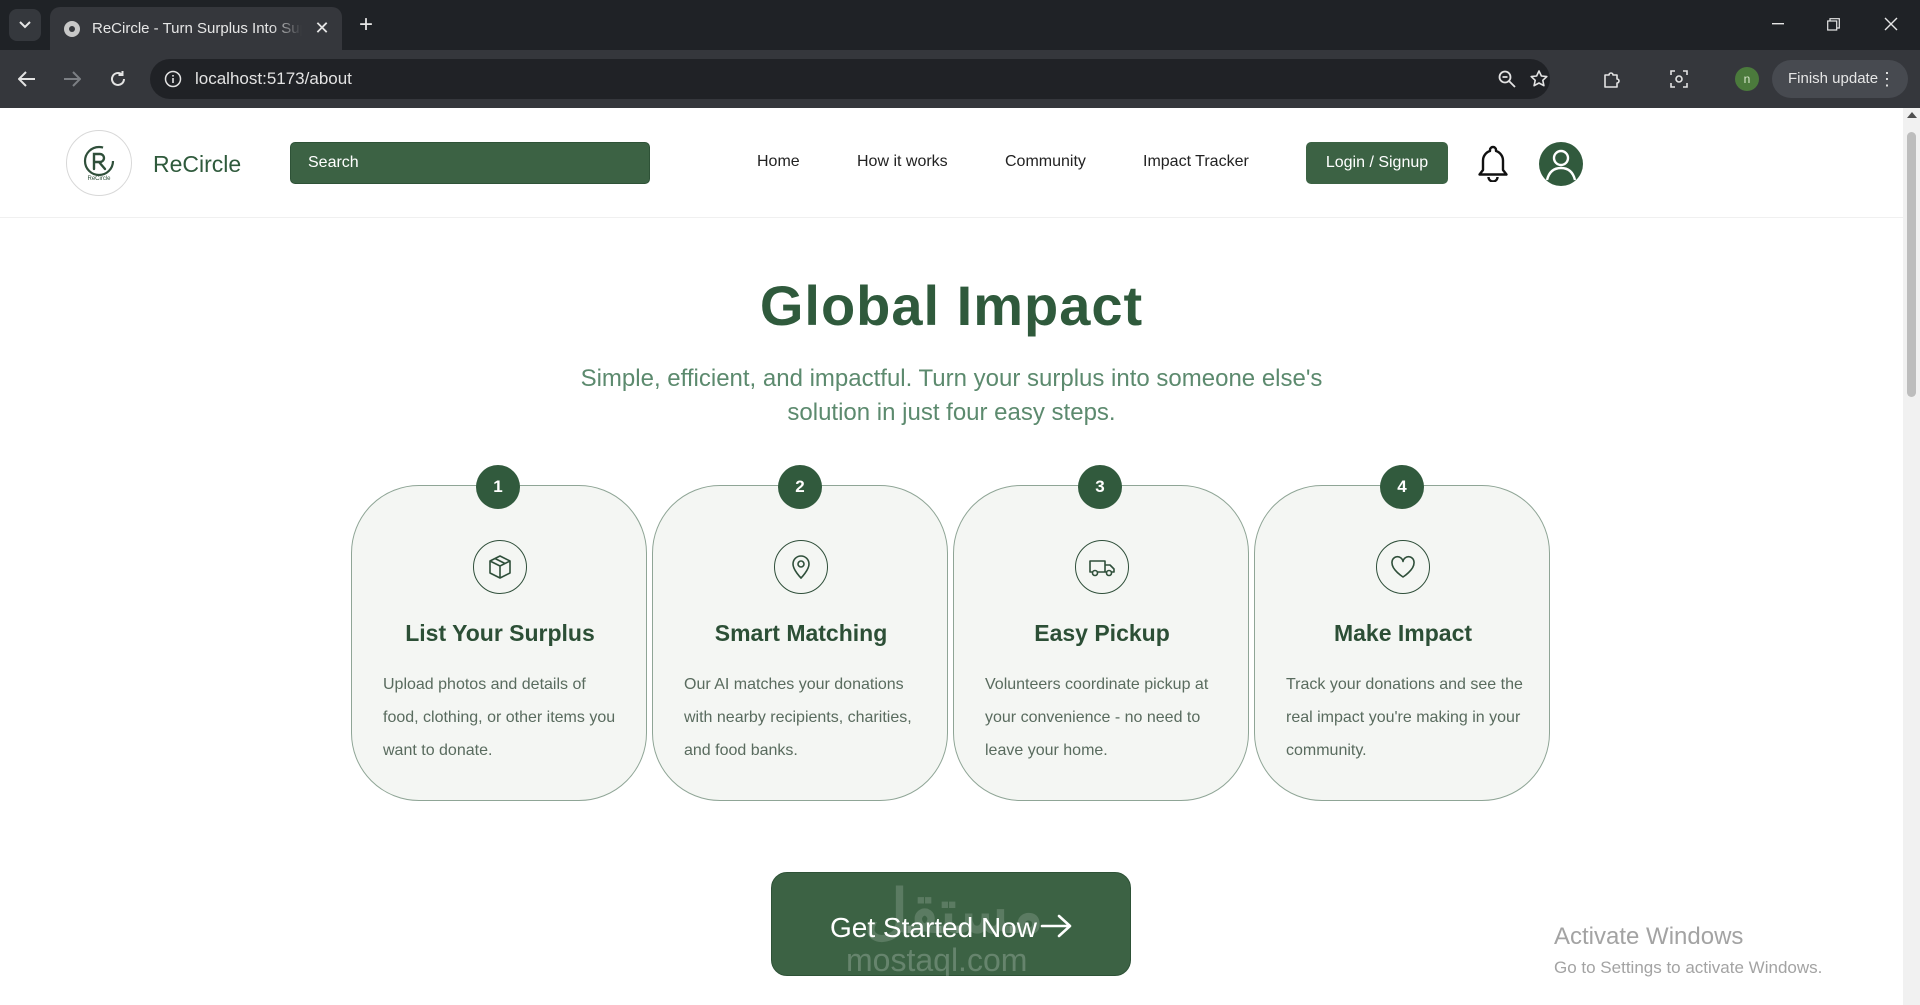 The image size is (1920, 1005). What do you see at coordinates (850, 79) in the screenshot?
I see `address-bar: localhost:5173/about` at bounding box center [850, 79].